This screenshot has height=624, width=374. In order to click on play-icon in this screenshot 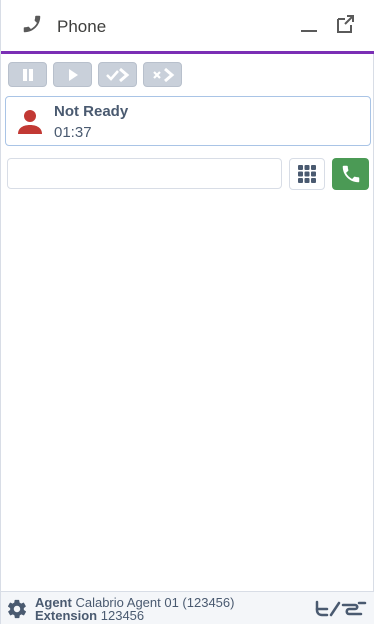, I will do `click(73, 74)`.